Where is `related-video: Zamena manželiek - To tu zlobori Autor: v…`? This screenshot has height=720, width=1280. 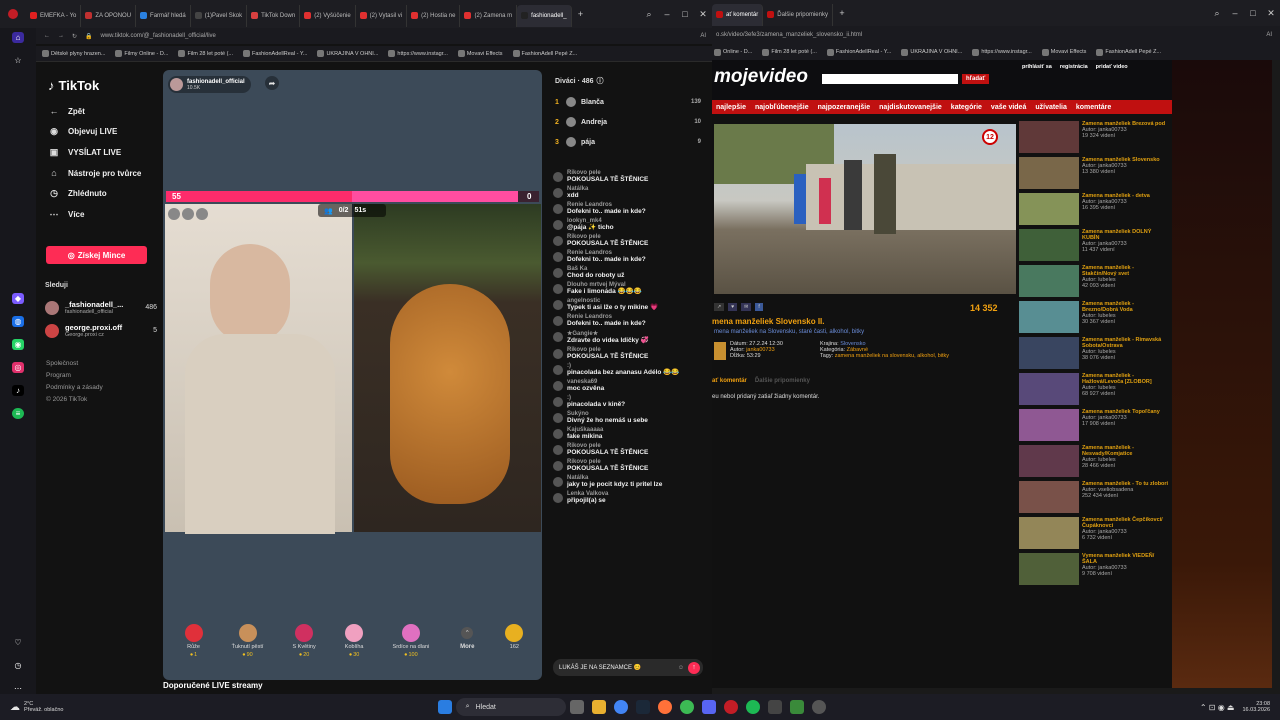 related-video: Zamena manželiek - To tu zlobori Autor: v… is located at coordinates (1094, 497).